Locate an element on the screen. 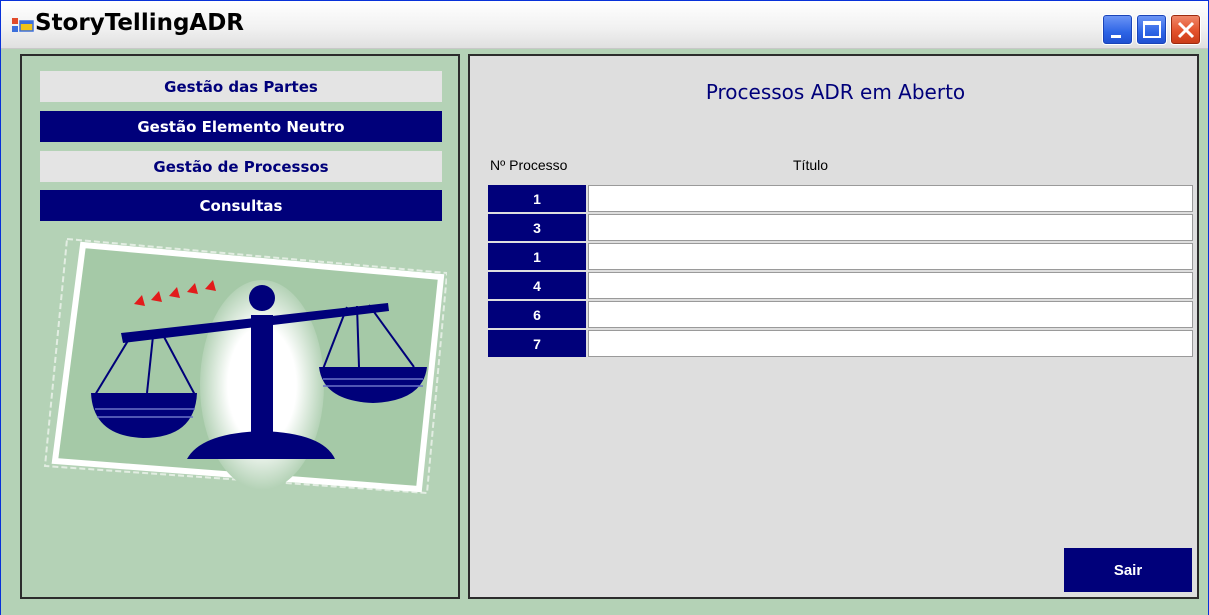 The width and height of the screenshot is (1209, 615). process-number: 6 is located at coordinates (537, 314).